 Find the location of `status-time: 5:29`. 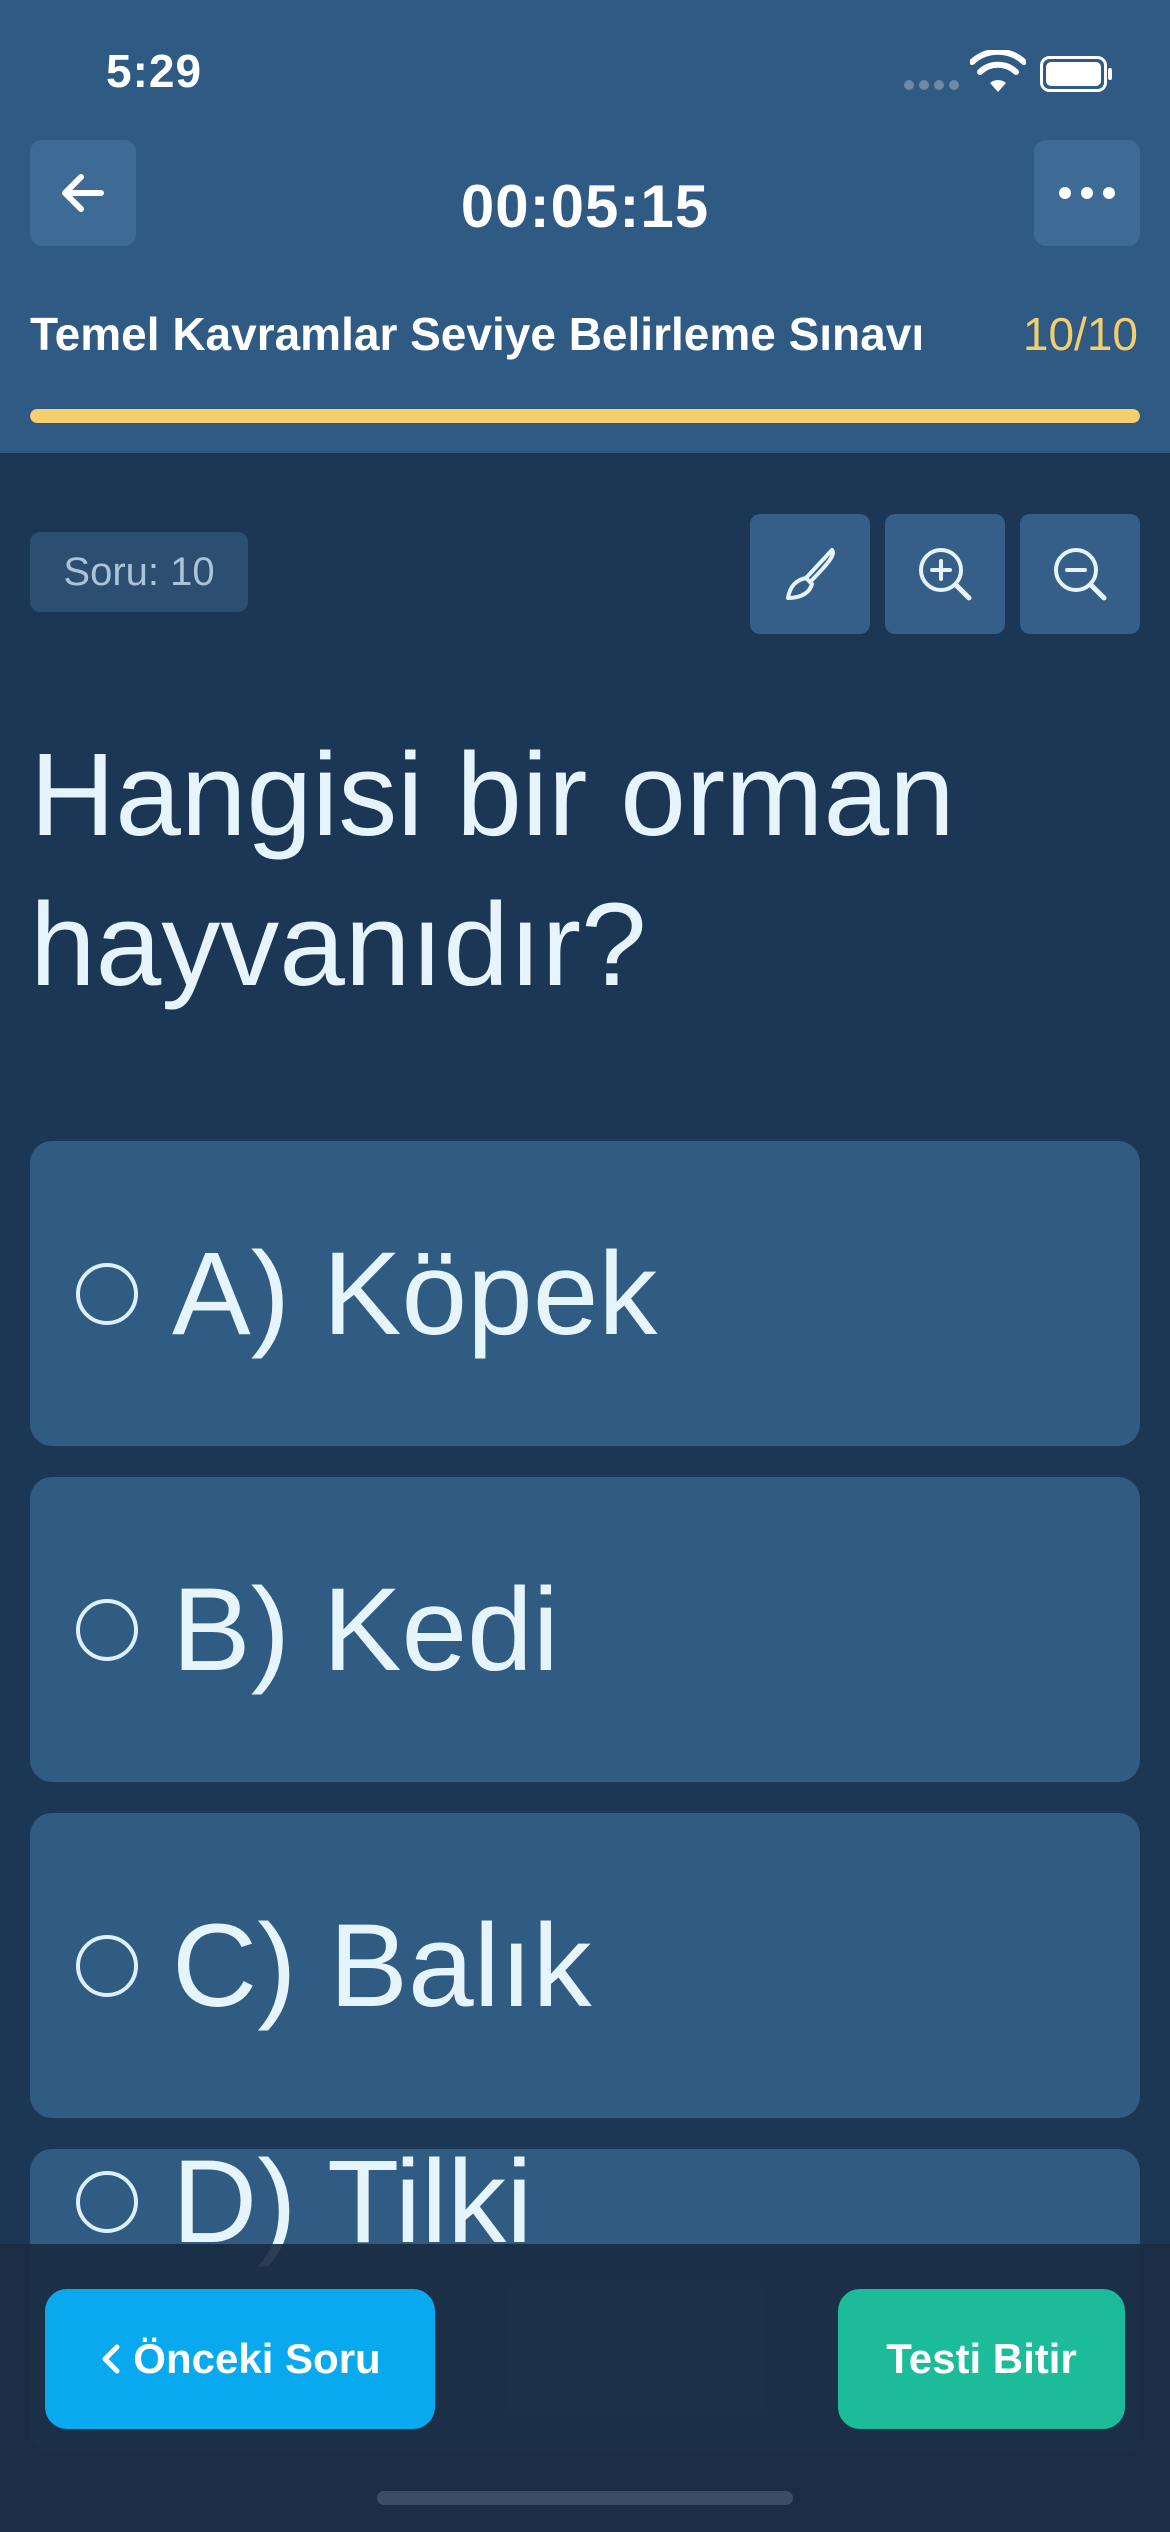

status-time: 5:29 is located at coordinates (154, 71).